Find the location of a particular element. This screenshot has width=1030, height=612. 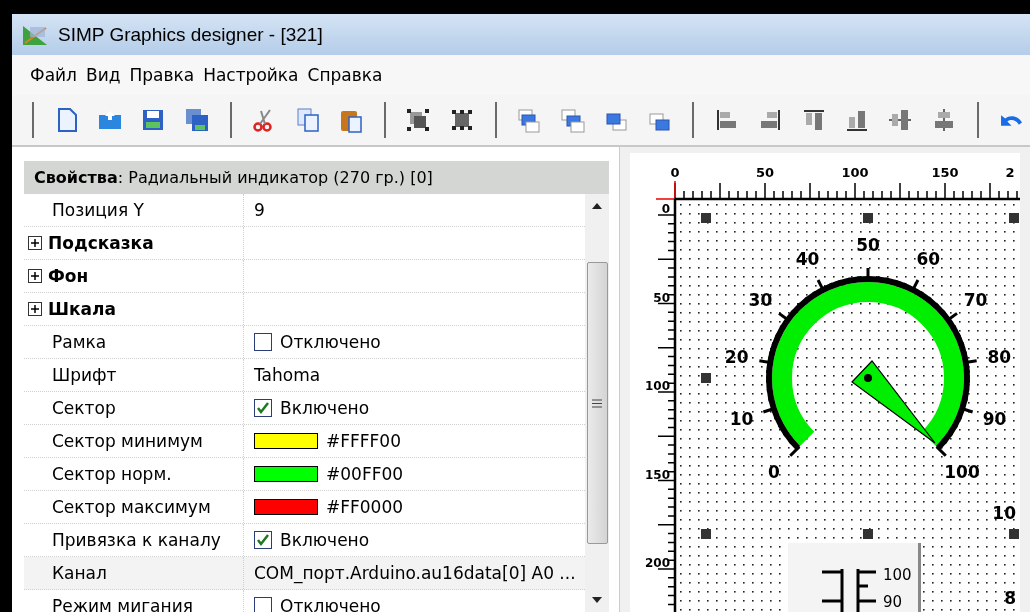

menu-item: Файл is located at coordinates (53, 75).